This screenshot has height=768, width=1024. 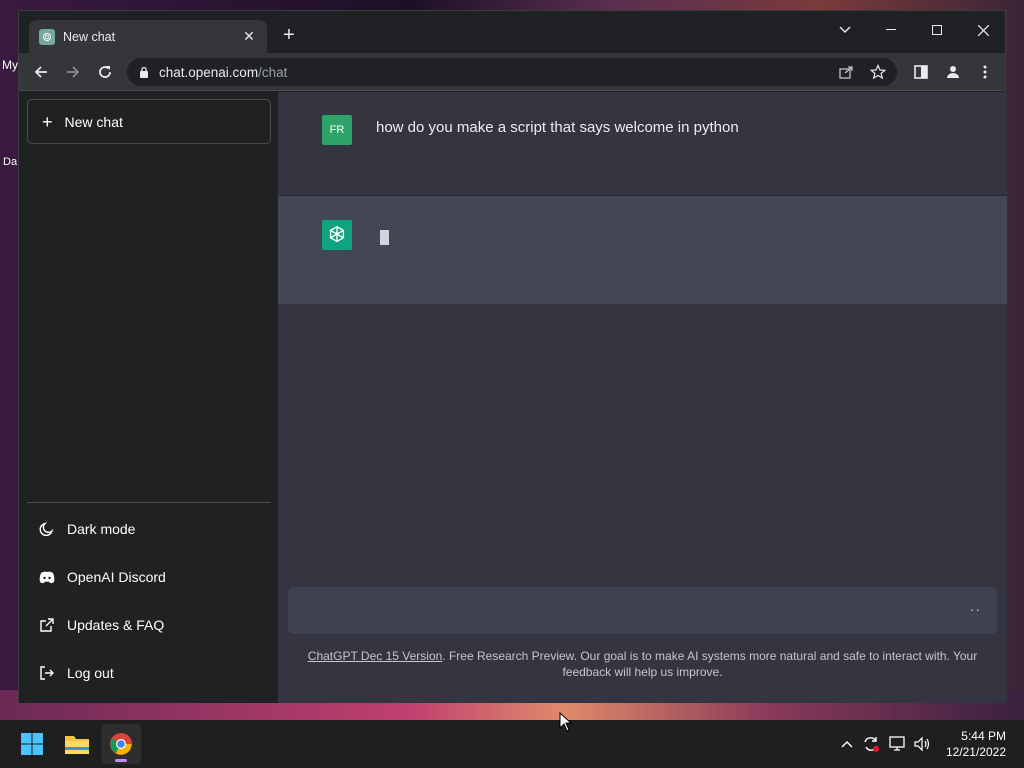 I want to click on desktop-icon-label: Da, so click(x=10, y=162).